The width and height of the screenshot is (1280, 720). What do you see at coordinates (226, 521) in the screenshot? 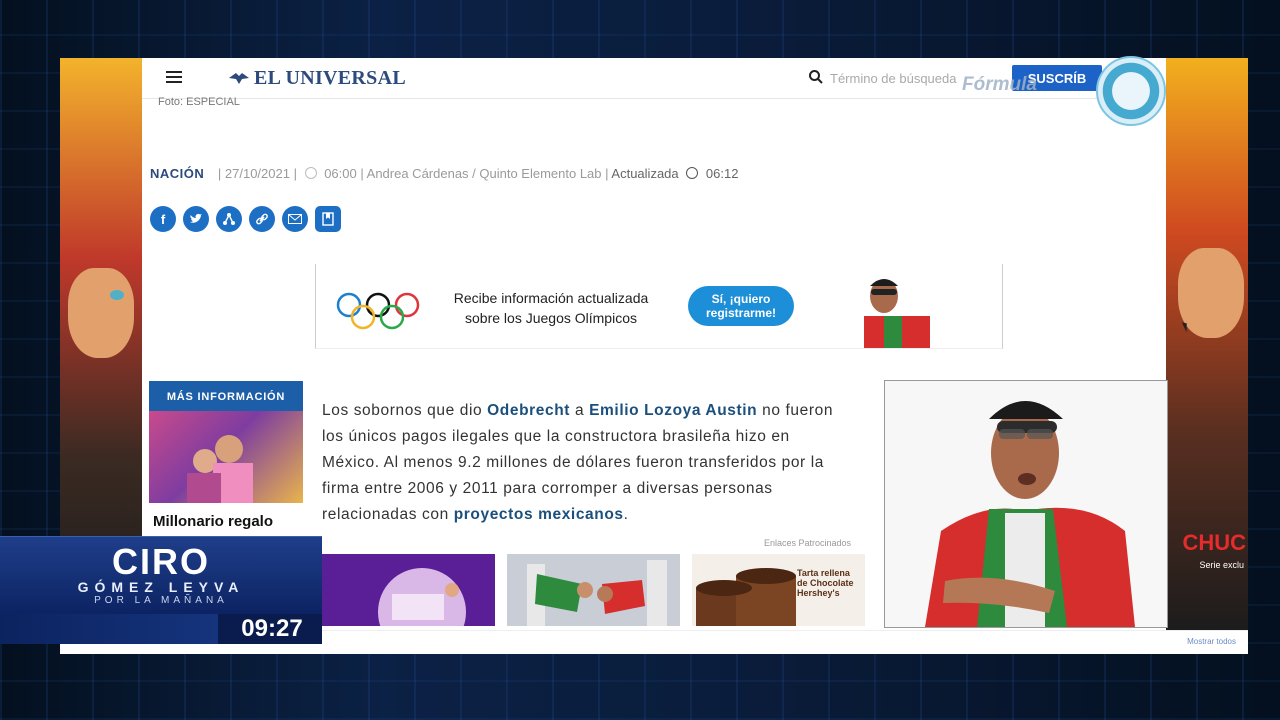
I see `more-info-title: Millonario regalo` at bounding box center [226, 521].